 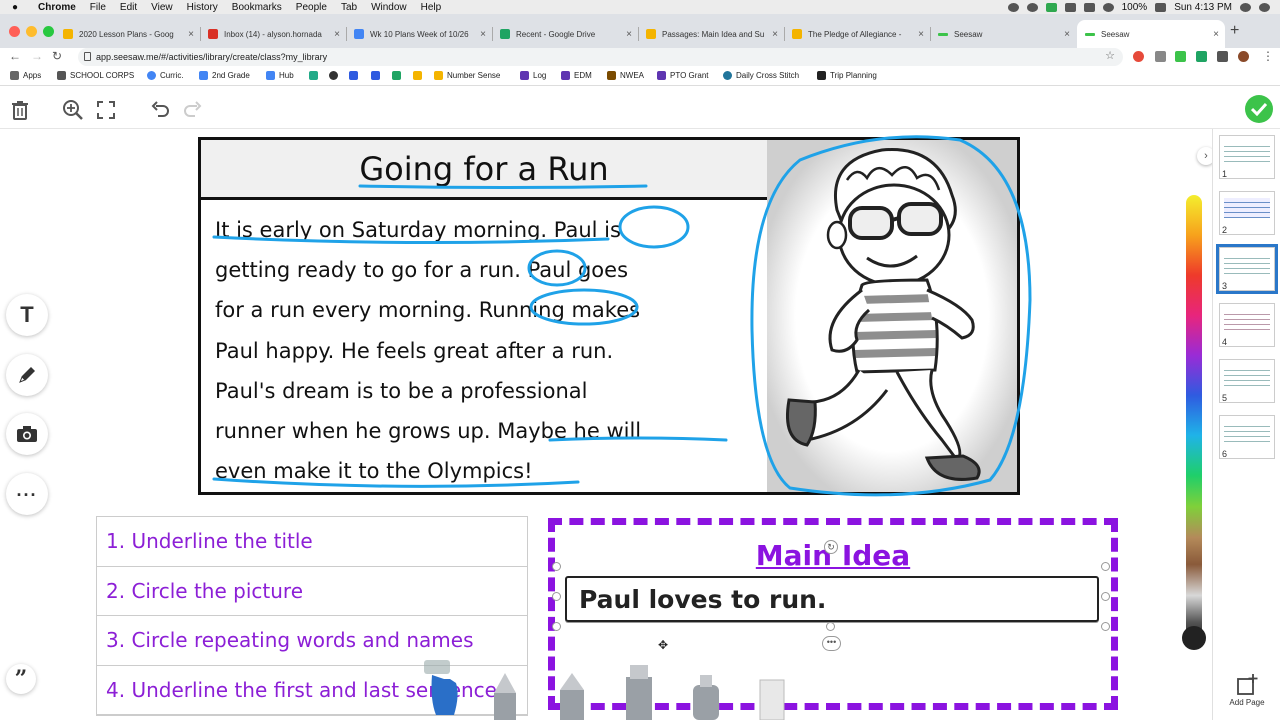 I want to click on browser-tab: Recent - Google Drive ×, so click(x=565, y=34).